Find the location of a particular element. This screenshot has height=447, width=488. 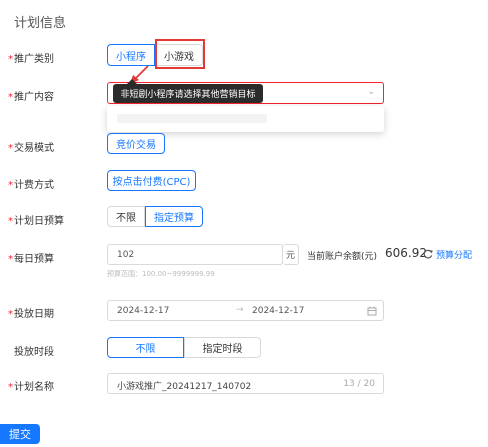

promotion-type-miniprogram-button: 小程序 is located at coordinates (131, 55).